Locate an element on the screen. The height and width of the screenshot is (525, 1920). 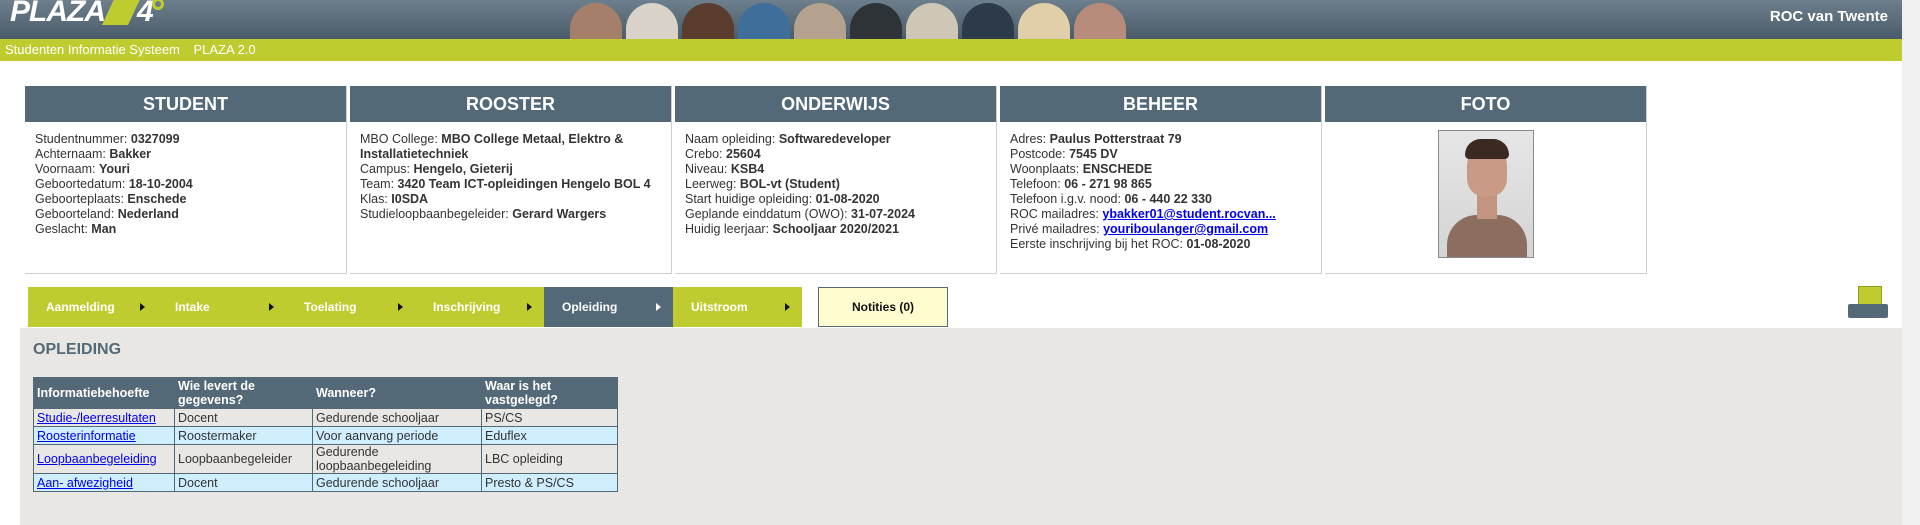
tab-opleiding: Opleiding is located at coordinates (608, 307).